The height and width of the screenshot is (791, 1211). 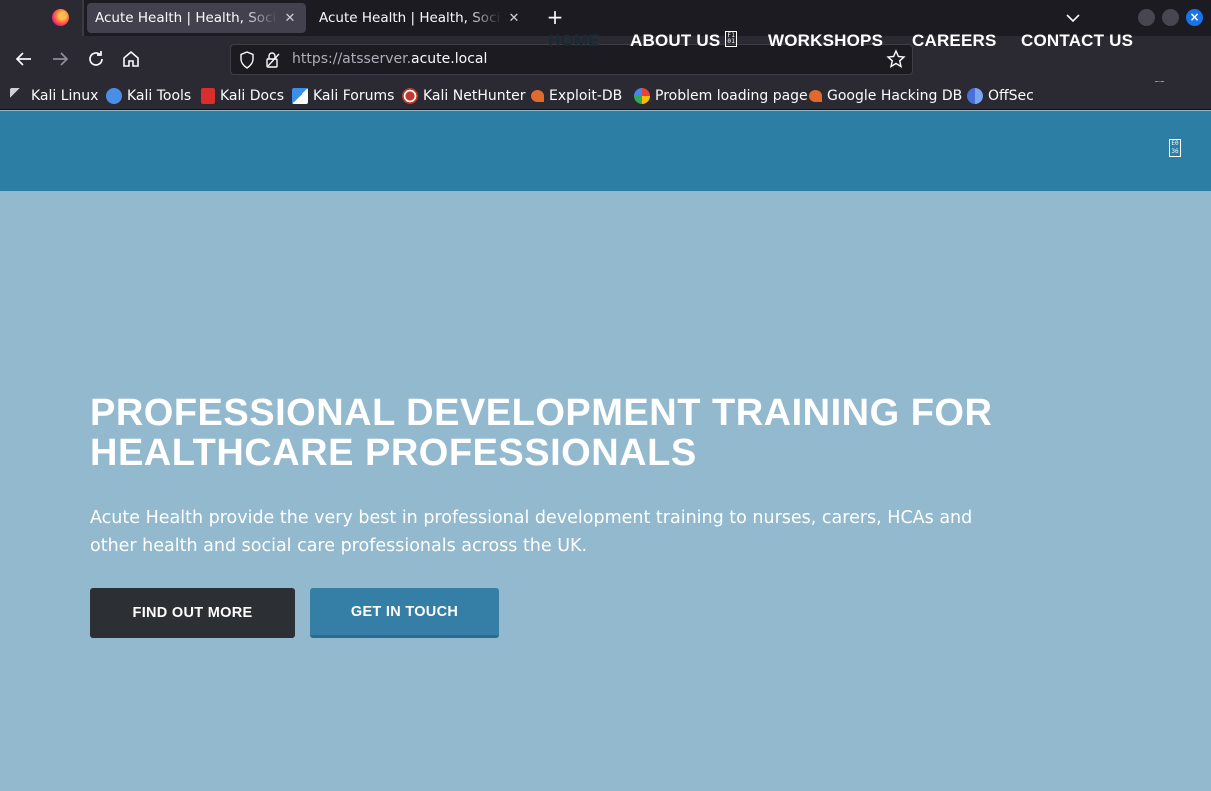 What do you see at coordinates (895, 96) in the screenshot?
I see `bookmark-label: Google Hacking DB` at bounding box center [895, 96].